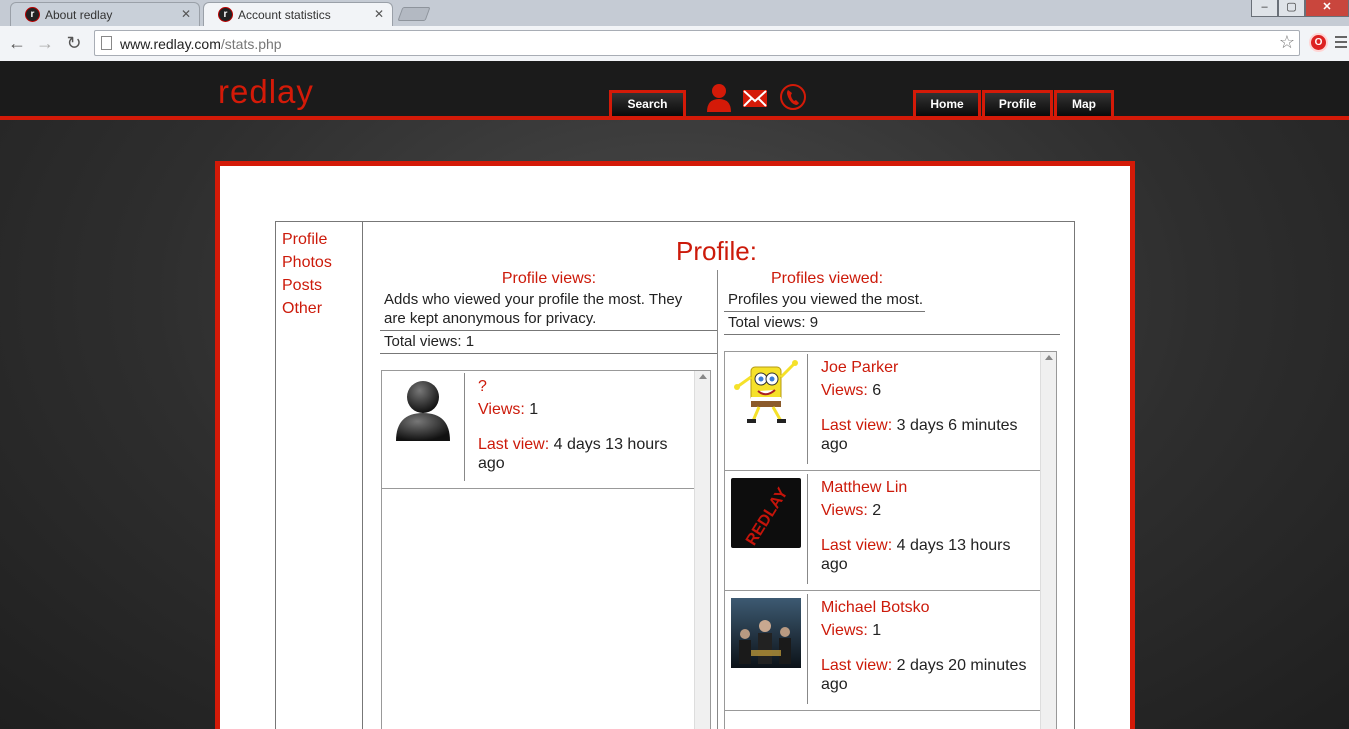 This screenshot has width=1349, height=729. I want to click on browser-menu-icon, so click(1342, 43).